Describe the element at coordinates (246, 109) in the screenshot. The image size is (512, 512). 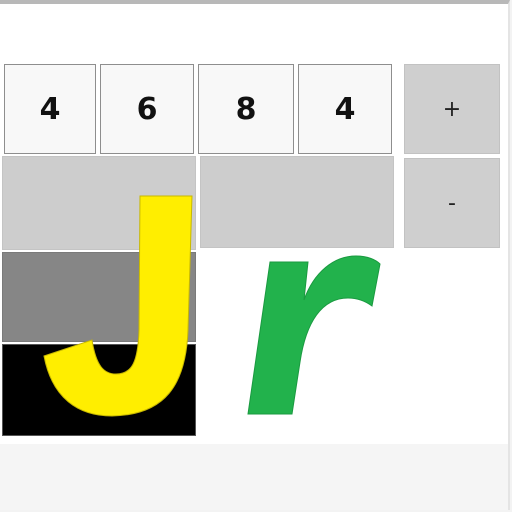
I see `digit-box-3: 8` at that location.